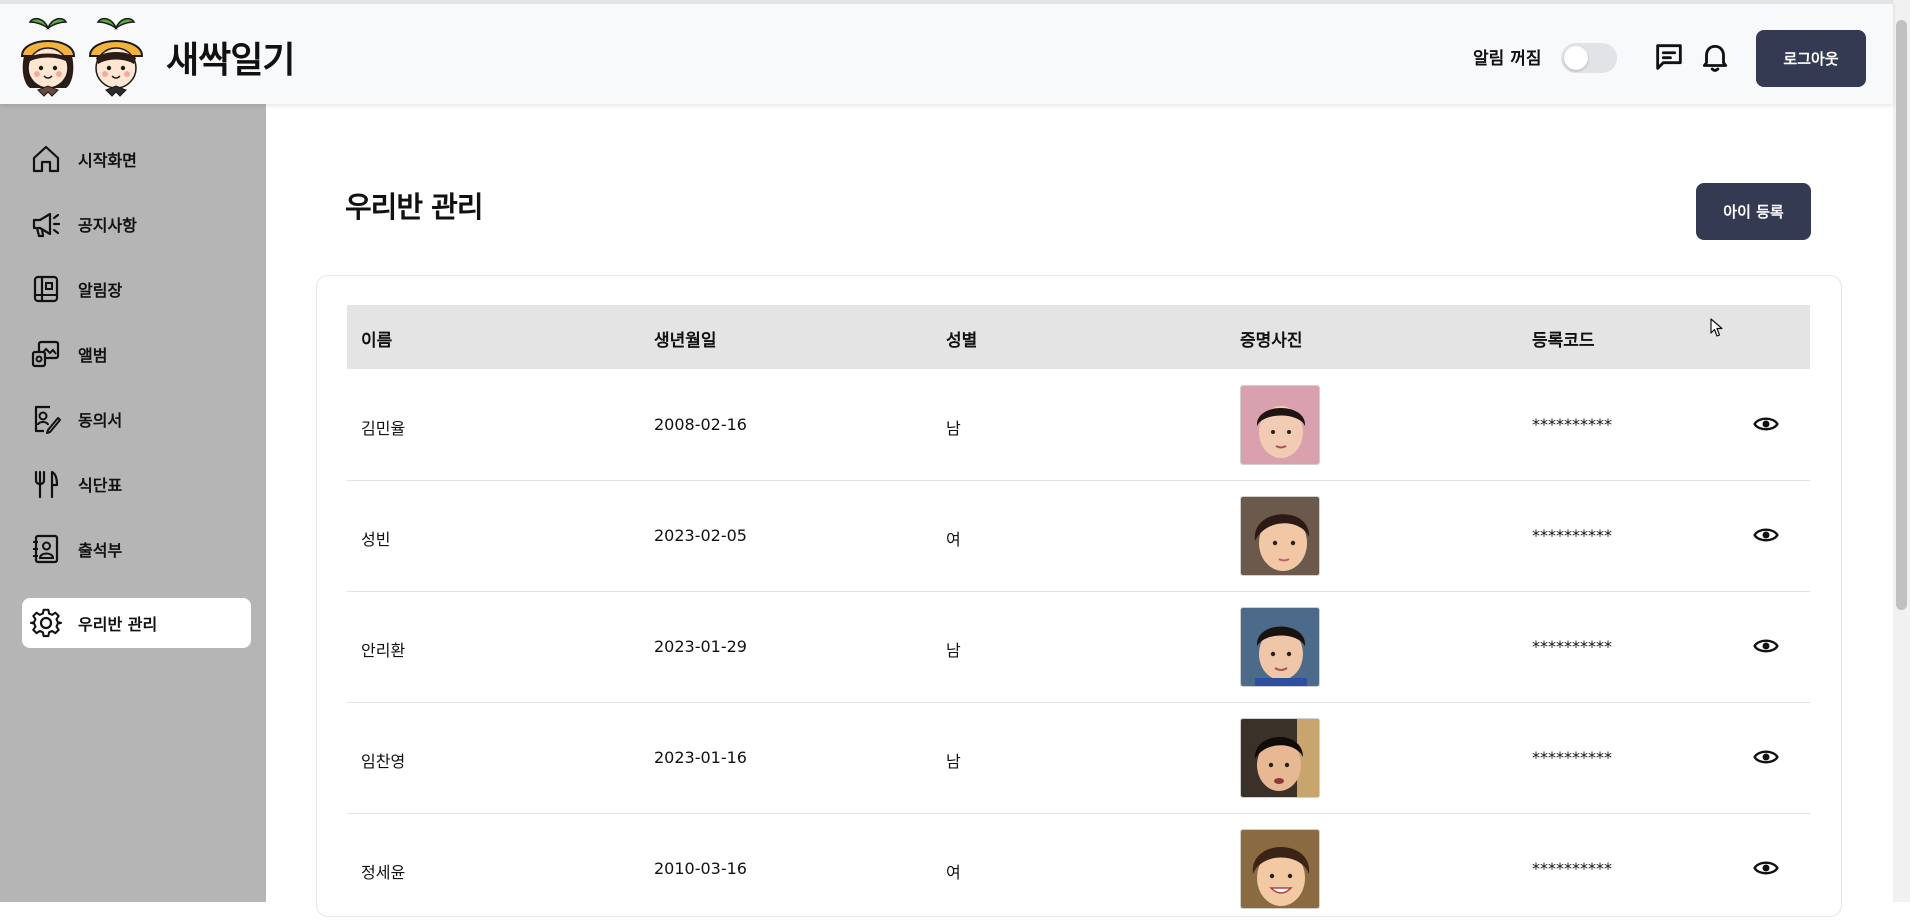  I want to click on table-row: 김민율 2008-02-16 남 **********, so click(1078, 425).